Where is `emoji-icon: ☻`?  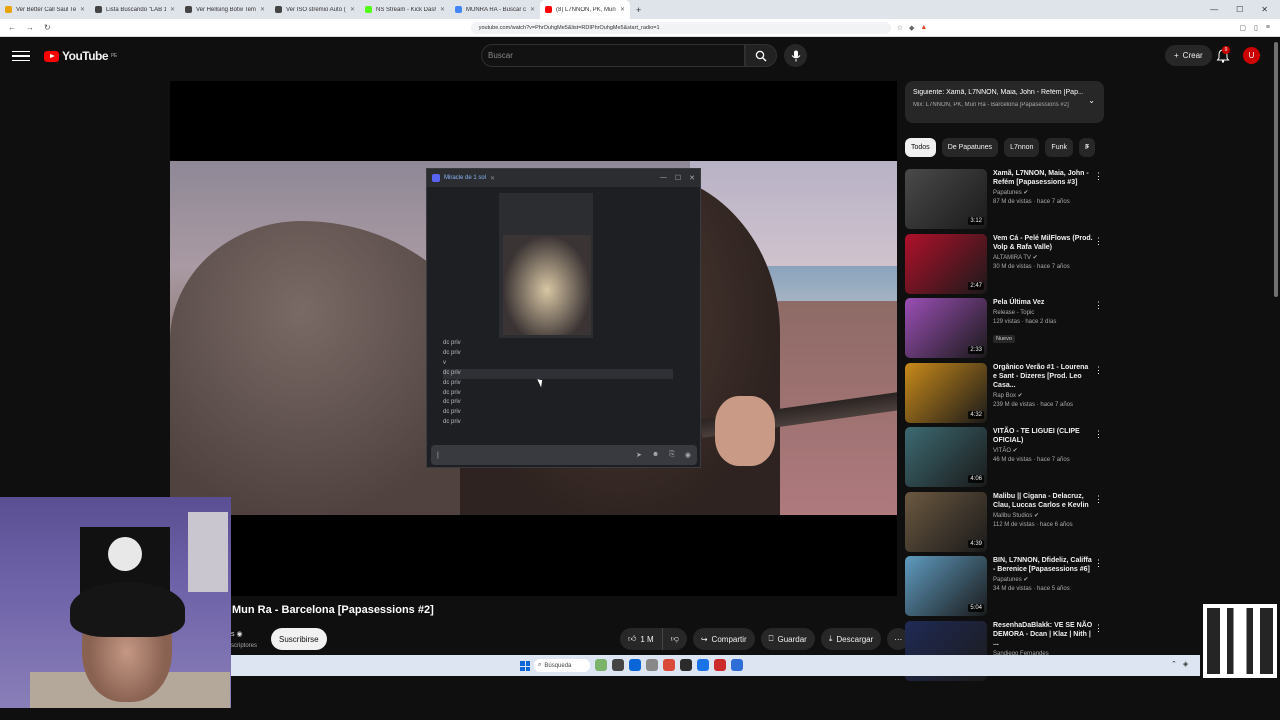 emoji-icon: ☻ is located at coordinates (655, 455).